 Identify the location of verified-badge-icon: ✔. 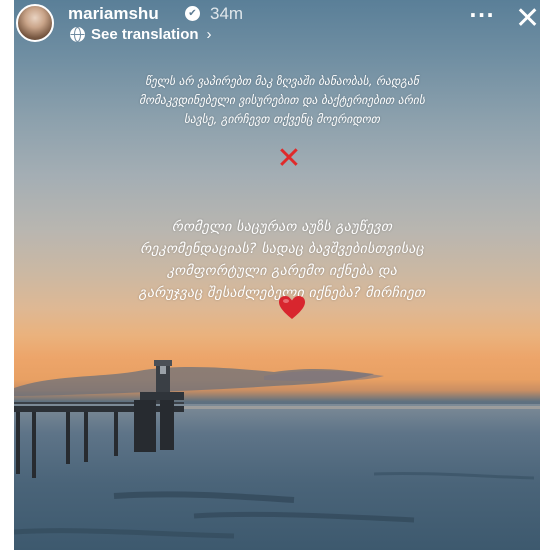
(192, 13).